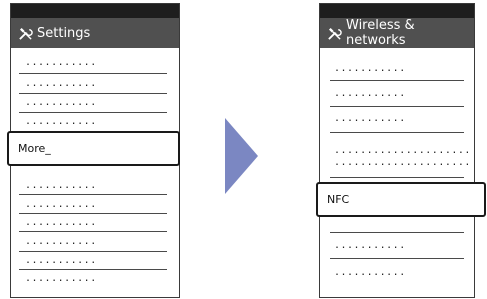 Image resolution: width=487 pixels, height=299 pixels. What do you see at coordinates (380, 33) in the screenshot?
I see `page-title: Wireless & networks` at bounding box center [380, 33].